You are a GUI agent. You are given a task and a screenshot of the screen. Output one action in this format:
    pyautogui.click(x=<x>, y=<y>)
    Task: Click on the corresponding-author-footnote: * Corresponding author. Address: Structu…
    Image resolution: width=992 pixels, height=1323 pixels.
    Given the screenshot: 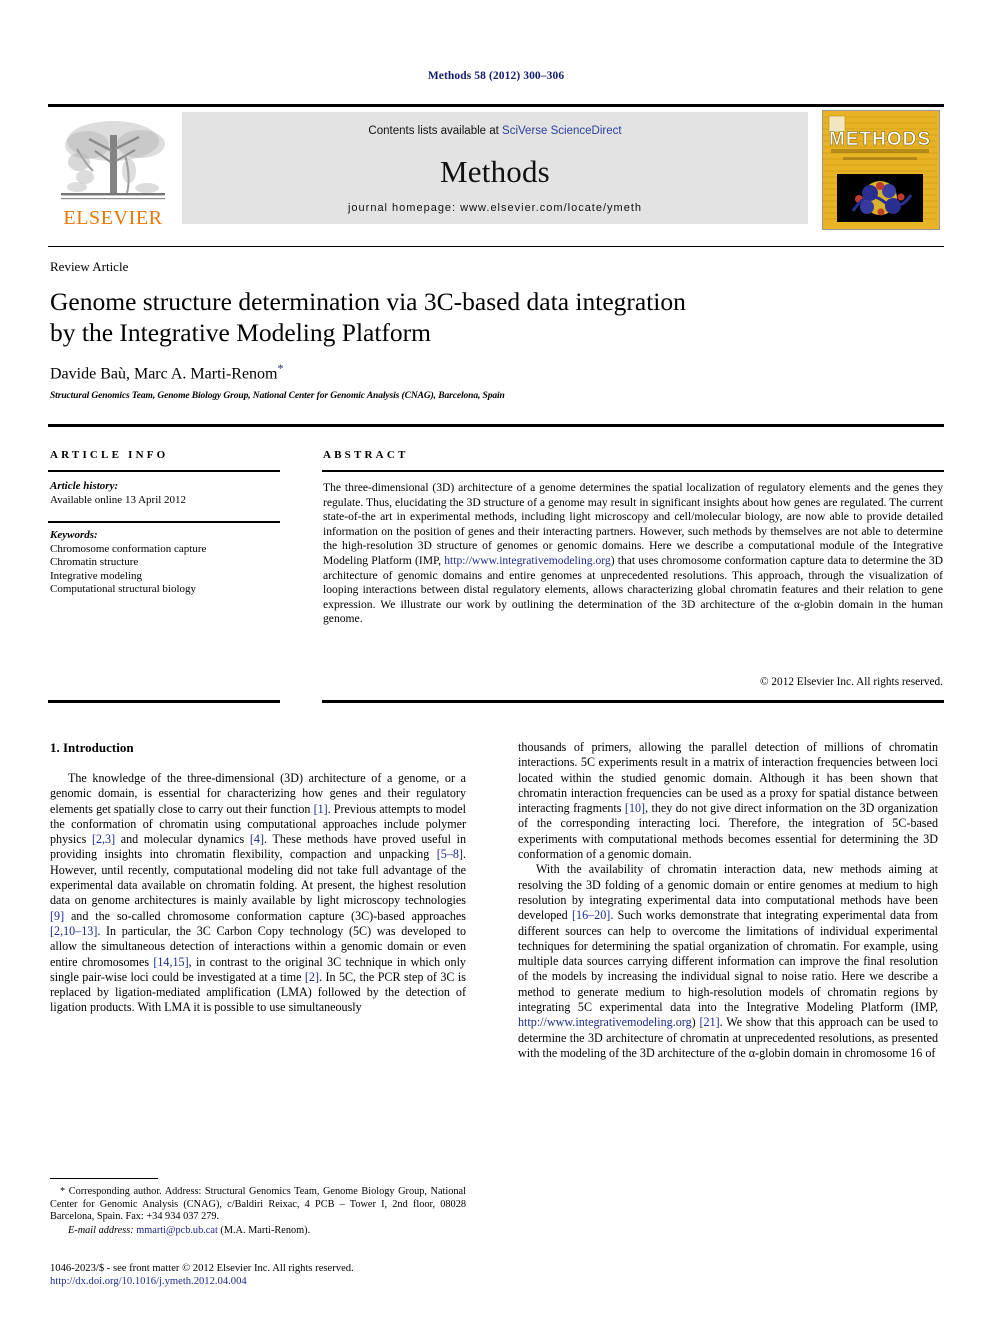 What is the action you would take?
    pyautogui.click(x=258, y=1211)
    